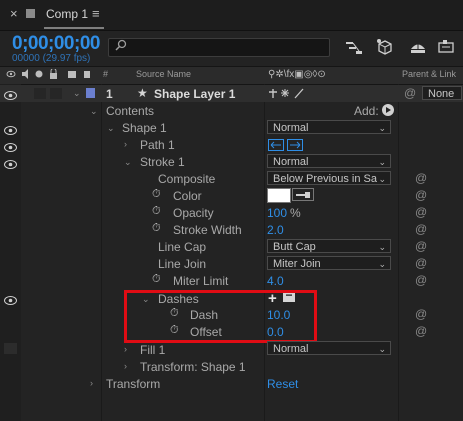 The width and height of the screenshot is (463, 421). I want to click on av-switches-header, so click(51, 75).